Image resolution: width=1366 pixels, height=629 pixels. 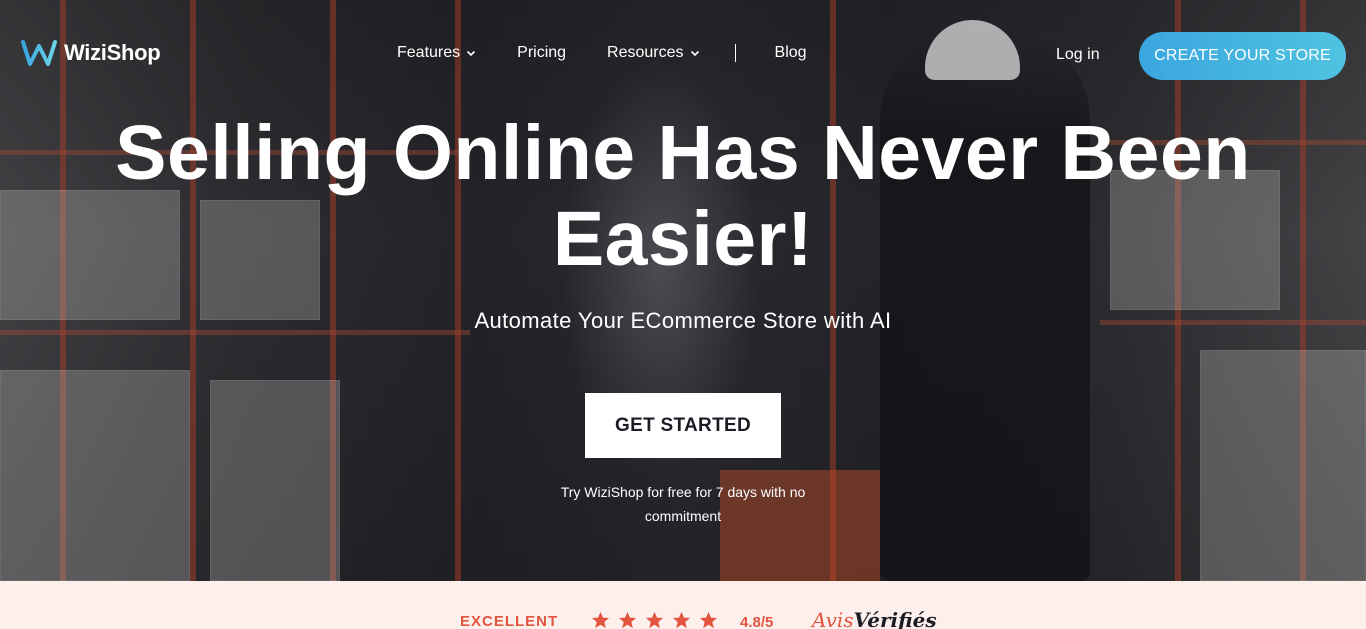 I want to click on nav-item-label: Blog, so click(x=790, y=52).